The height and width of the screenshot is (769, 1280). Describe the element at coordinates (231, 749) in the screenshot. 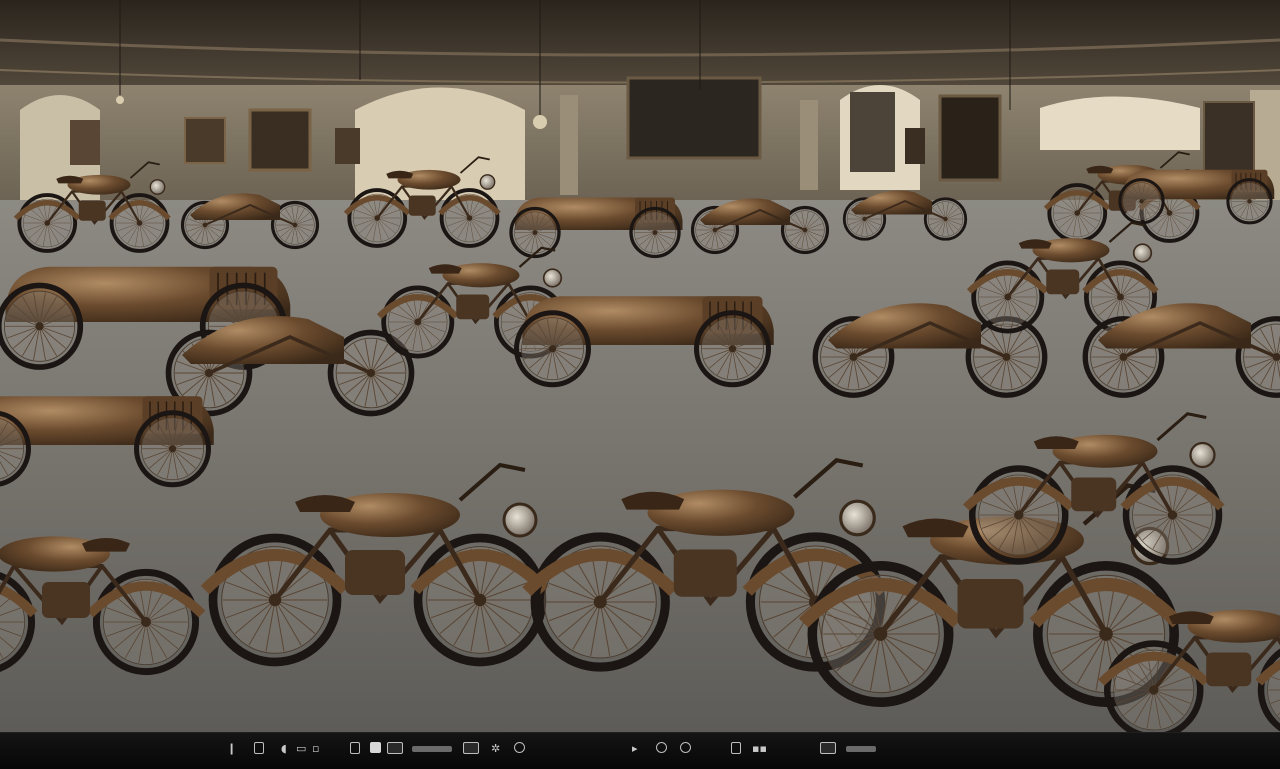

I see `pin-icon: ❙` at that location.